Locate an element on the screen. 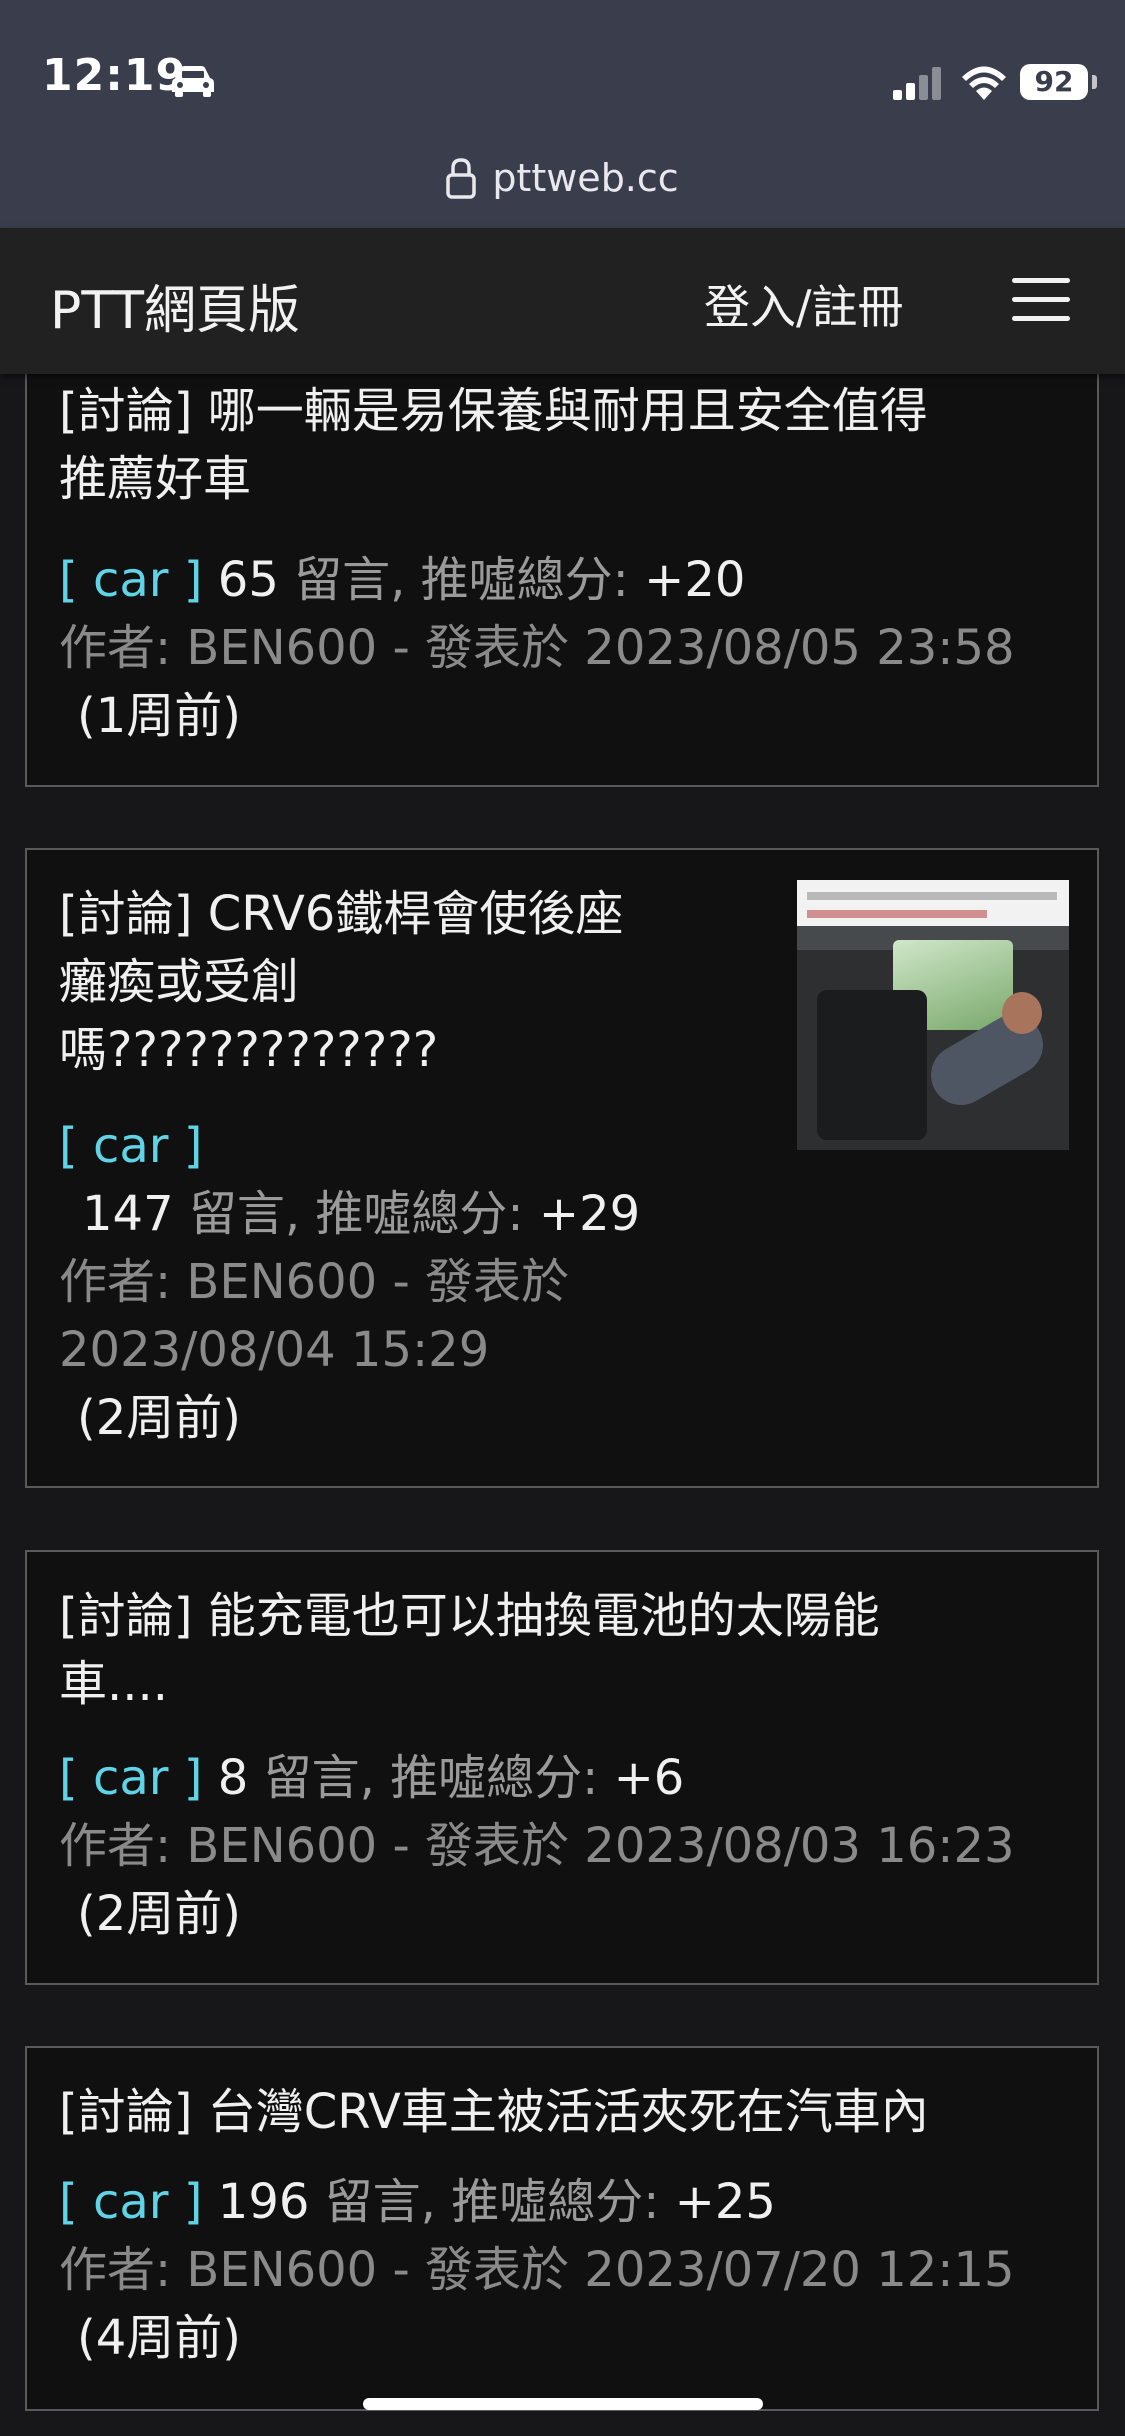  comment-count: 8 is located at coordinates (233, 1778).